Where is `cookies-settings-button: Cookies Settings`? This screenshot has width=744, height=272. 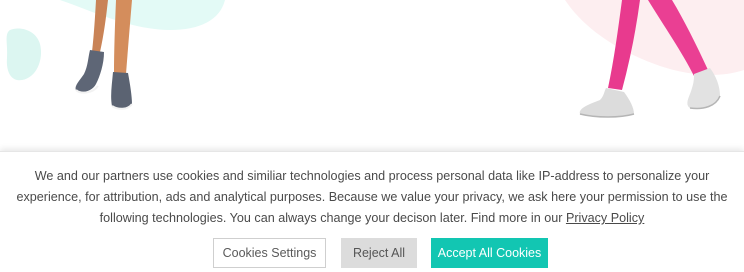
cookies-settings-button: Cookies Settings is located at coordinates (269, 253).